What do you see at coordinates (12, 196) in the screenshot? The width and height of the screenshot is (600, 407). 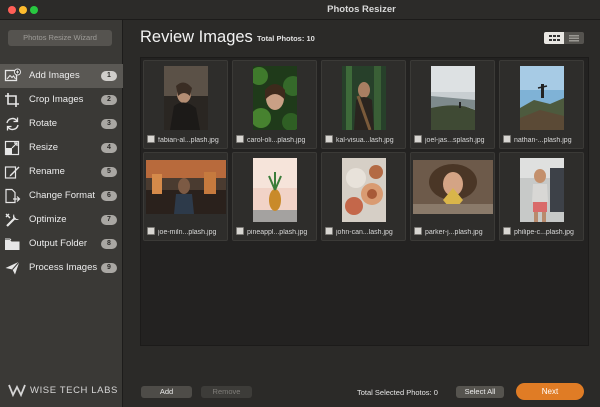 I see `change-format-icon` at bounding box center [12, 196].